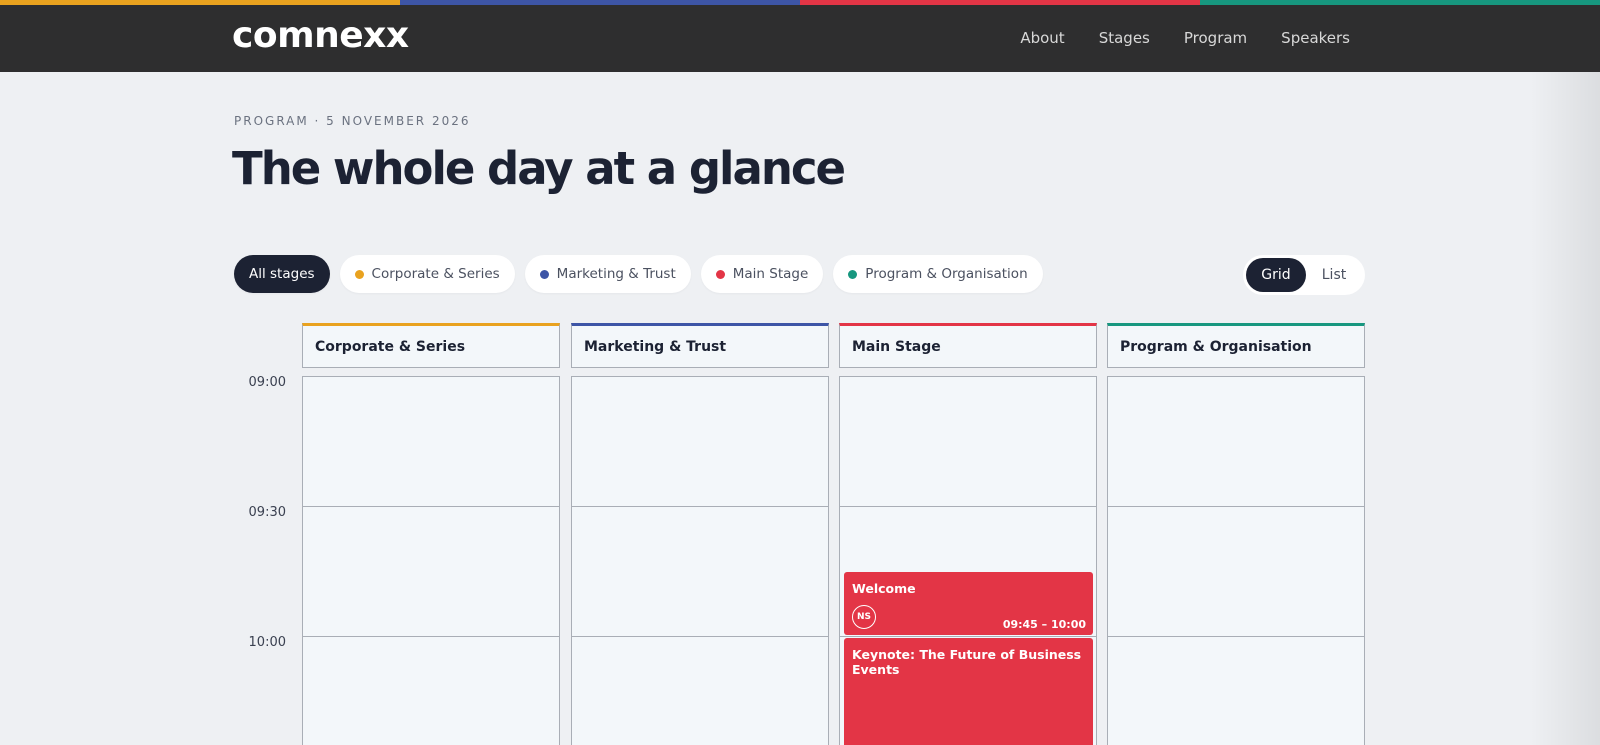  What do you see at coordinates (544, 274) in the screenshot?
I see `marketing-dot-icon` at bounding box center [544, 274].